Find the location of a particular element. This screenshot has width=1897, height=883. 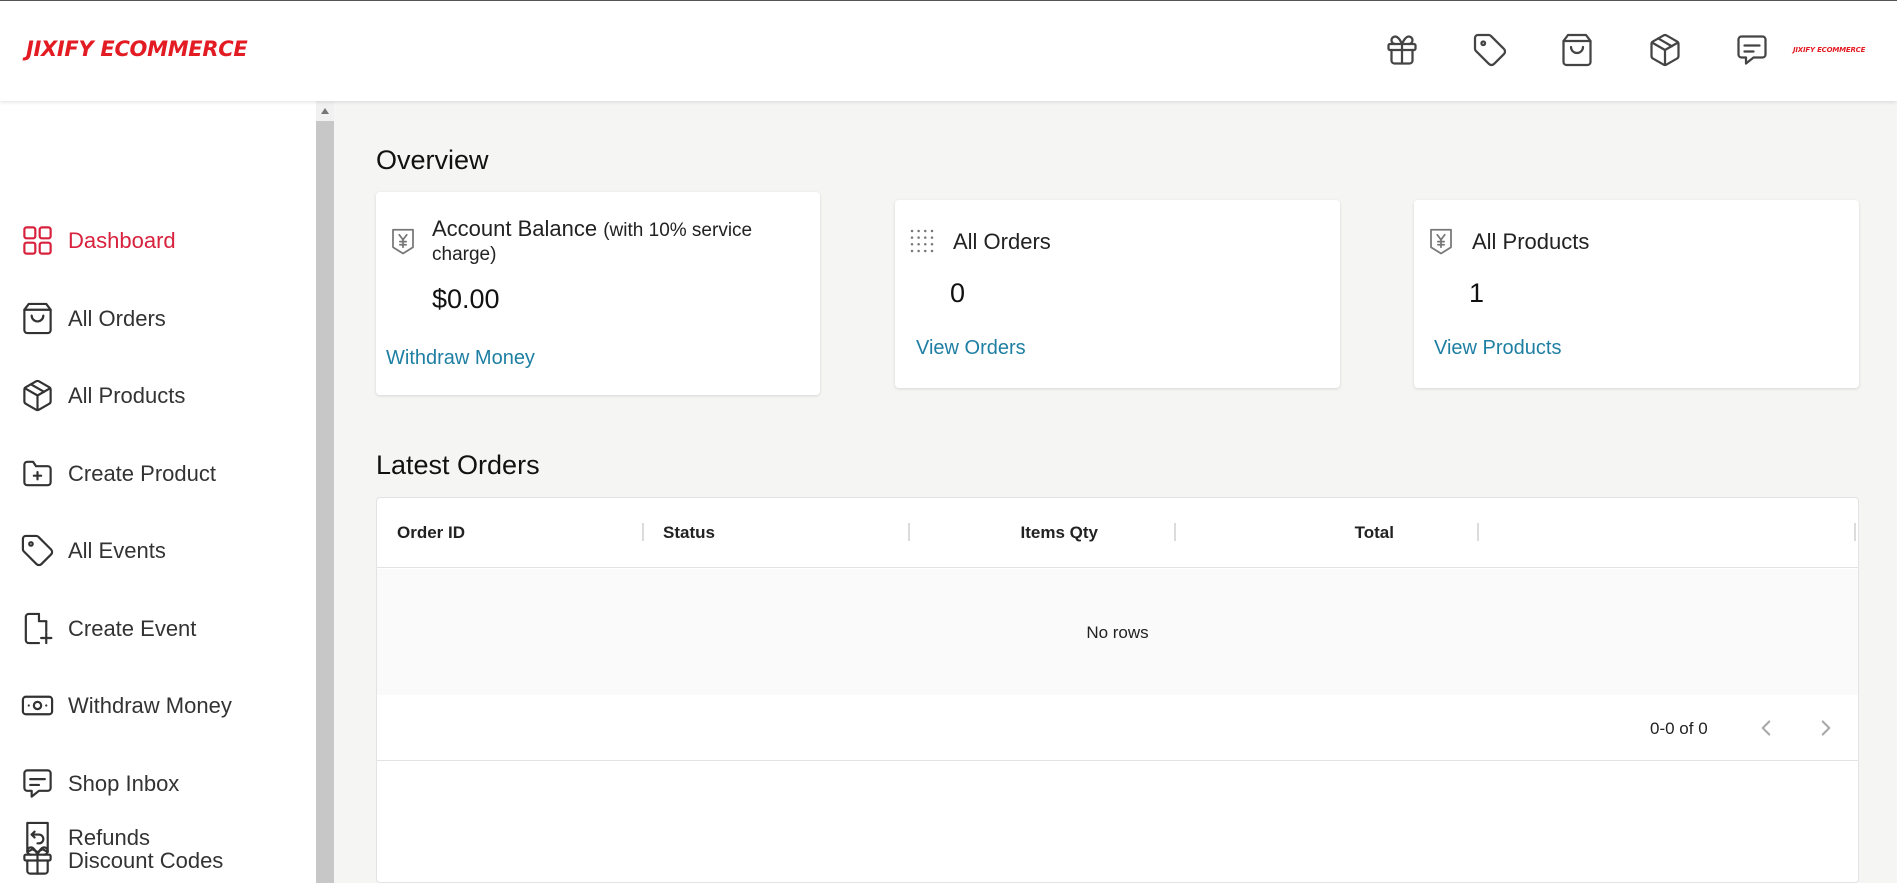

folder-plus-icon is located at coordinates (37, 473).